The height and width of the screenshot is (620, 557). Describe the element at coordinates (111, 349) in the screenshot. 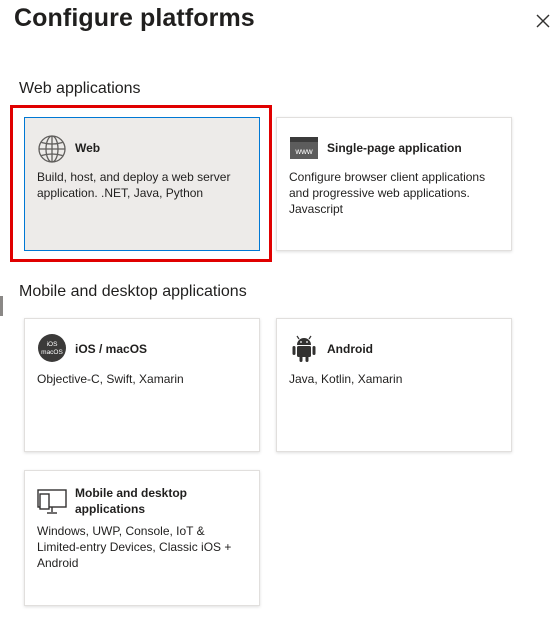

I see `platform-card-title: iOS / macOS` at that location.